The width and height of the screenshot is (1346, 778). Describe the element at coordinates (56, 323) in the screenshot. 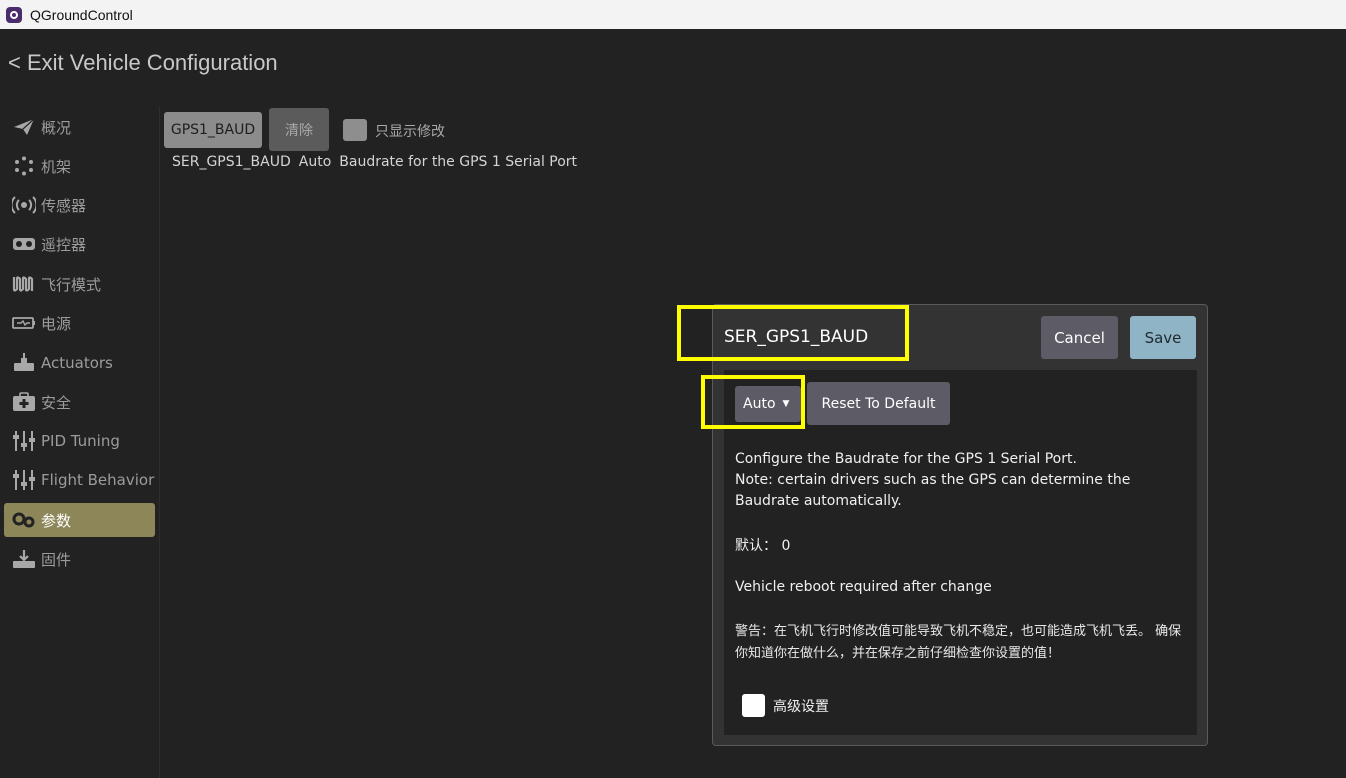

I see `sidebar-item-label: 电源` at that location.